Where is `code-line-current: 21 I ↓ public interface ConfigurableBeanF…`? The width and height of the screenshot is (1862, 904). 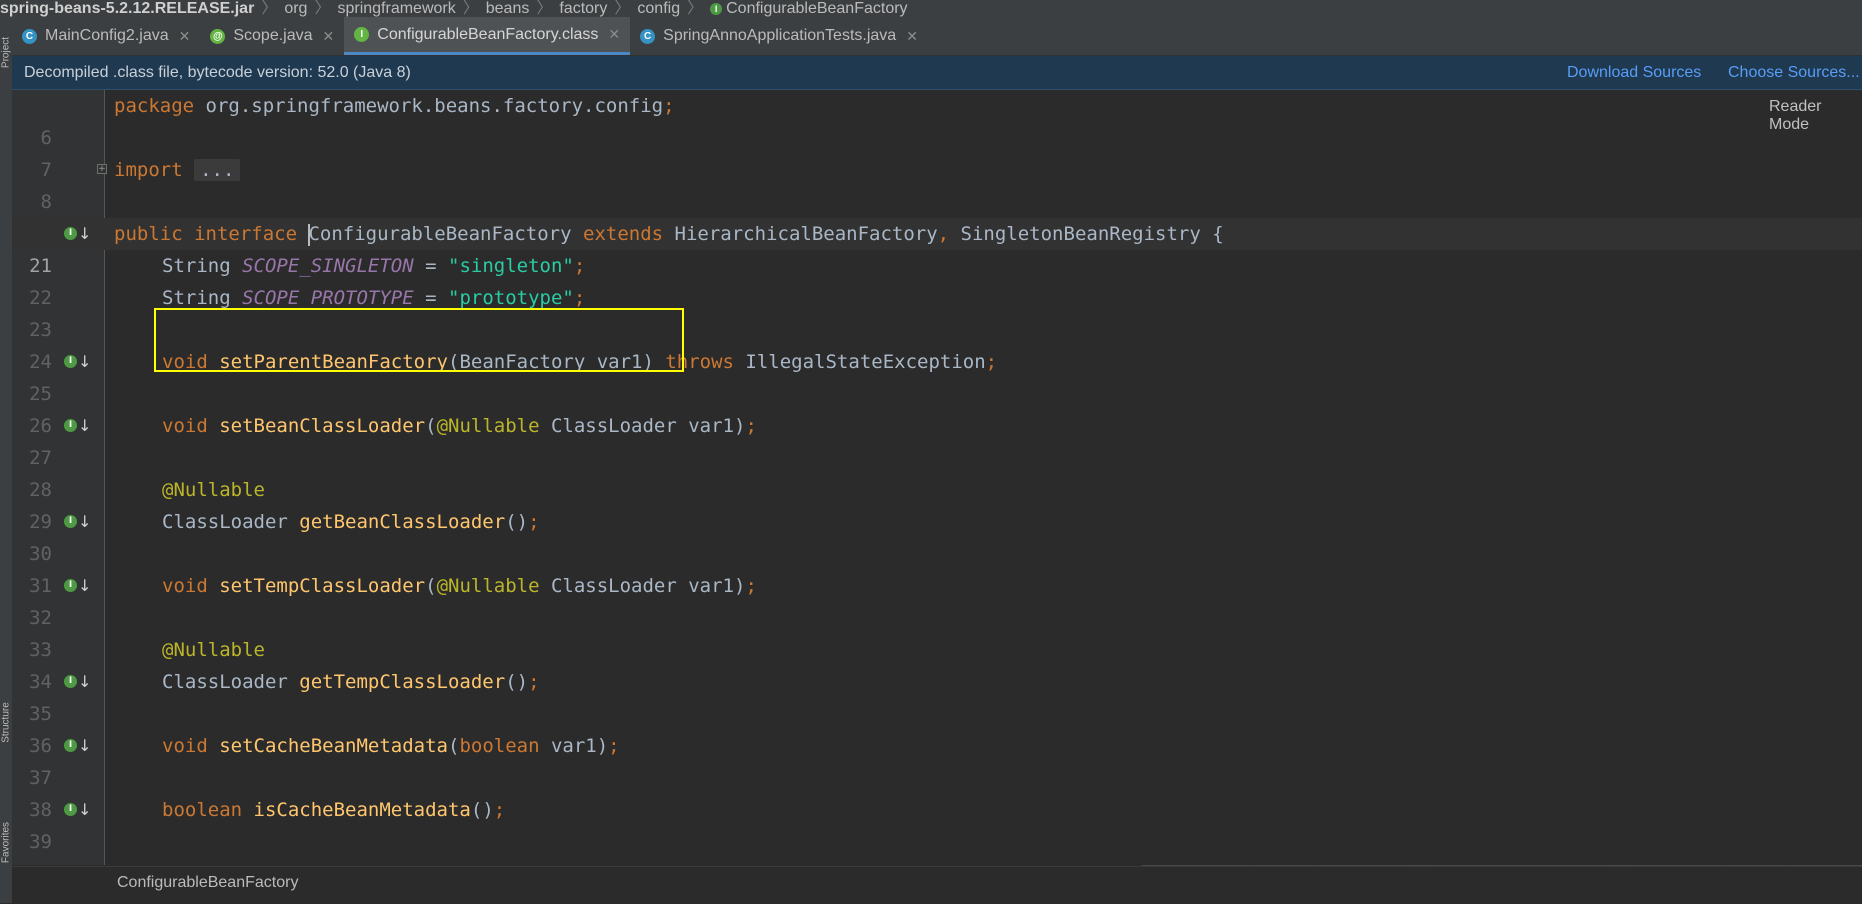
code-line-current: 21 I ↓ public interface ConfigurableBeanF… is located at coordinates (937, 247).